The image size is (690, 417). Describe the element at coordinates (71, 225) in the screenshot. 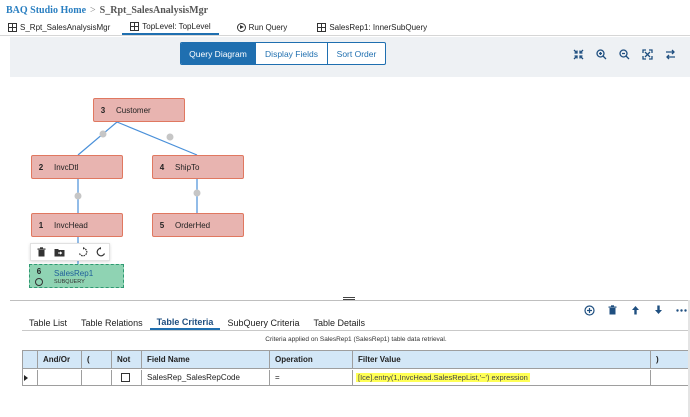

I see `node-table-name: InvcHead` at that location.